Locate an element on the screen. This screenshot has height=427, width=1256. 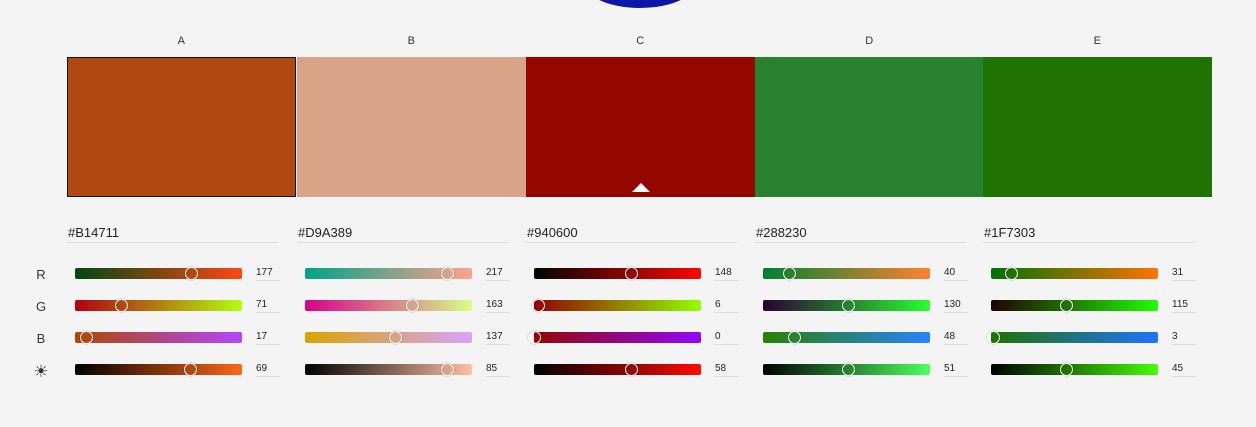
red-slider-a is located at coordinates (158, 273).